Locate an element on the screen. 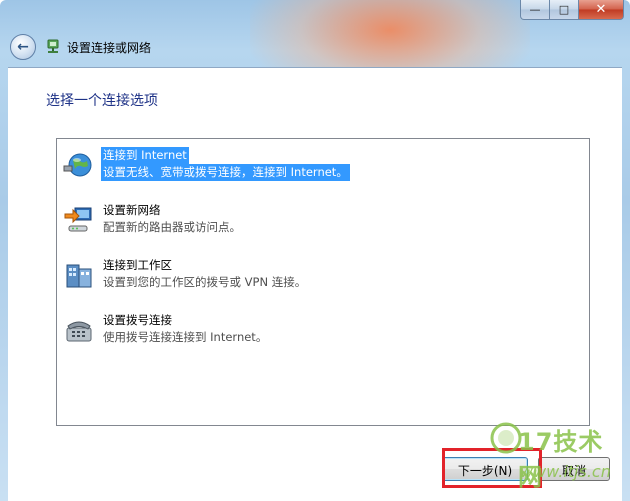  close-button: ✕ is located at coordinates (601, 10).